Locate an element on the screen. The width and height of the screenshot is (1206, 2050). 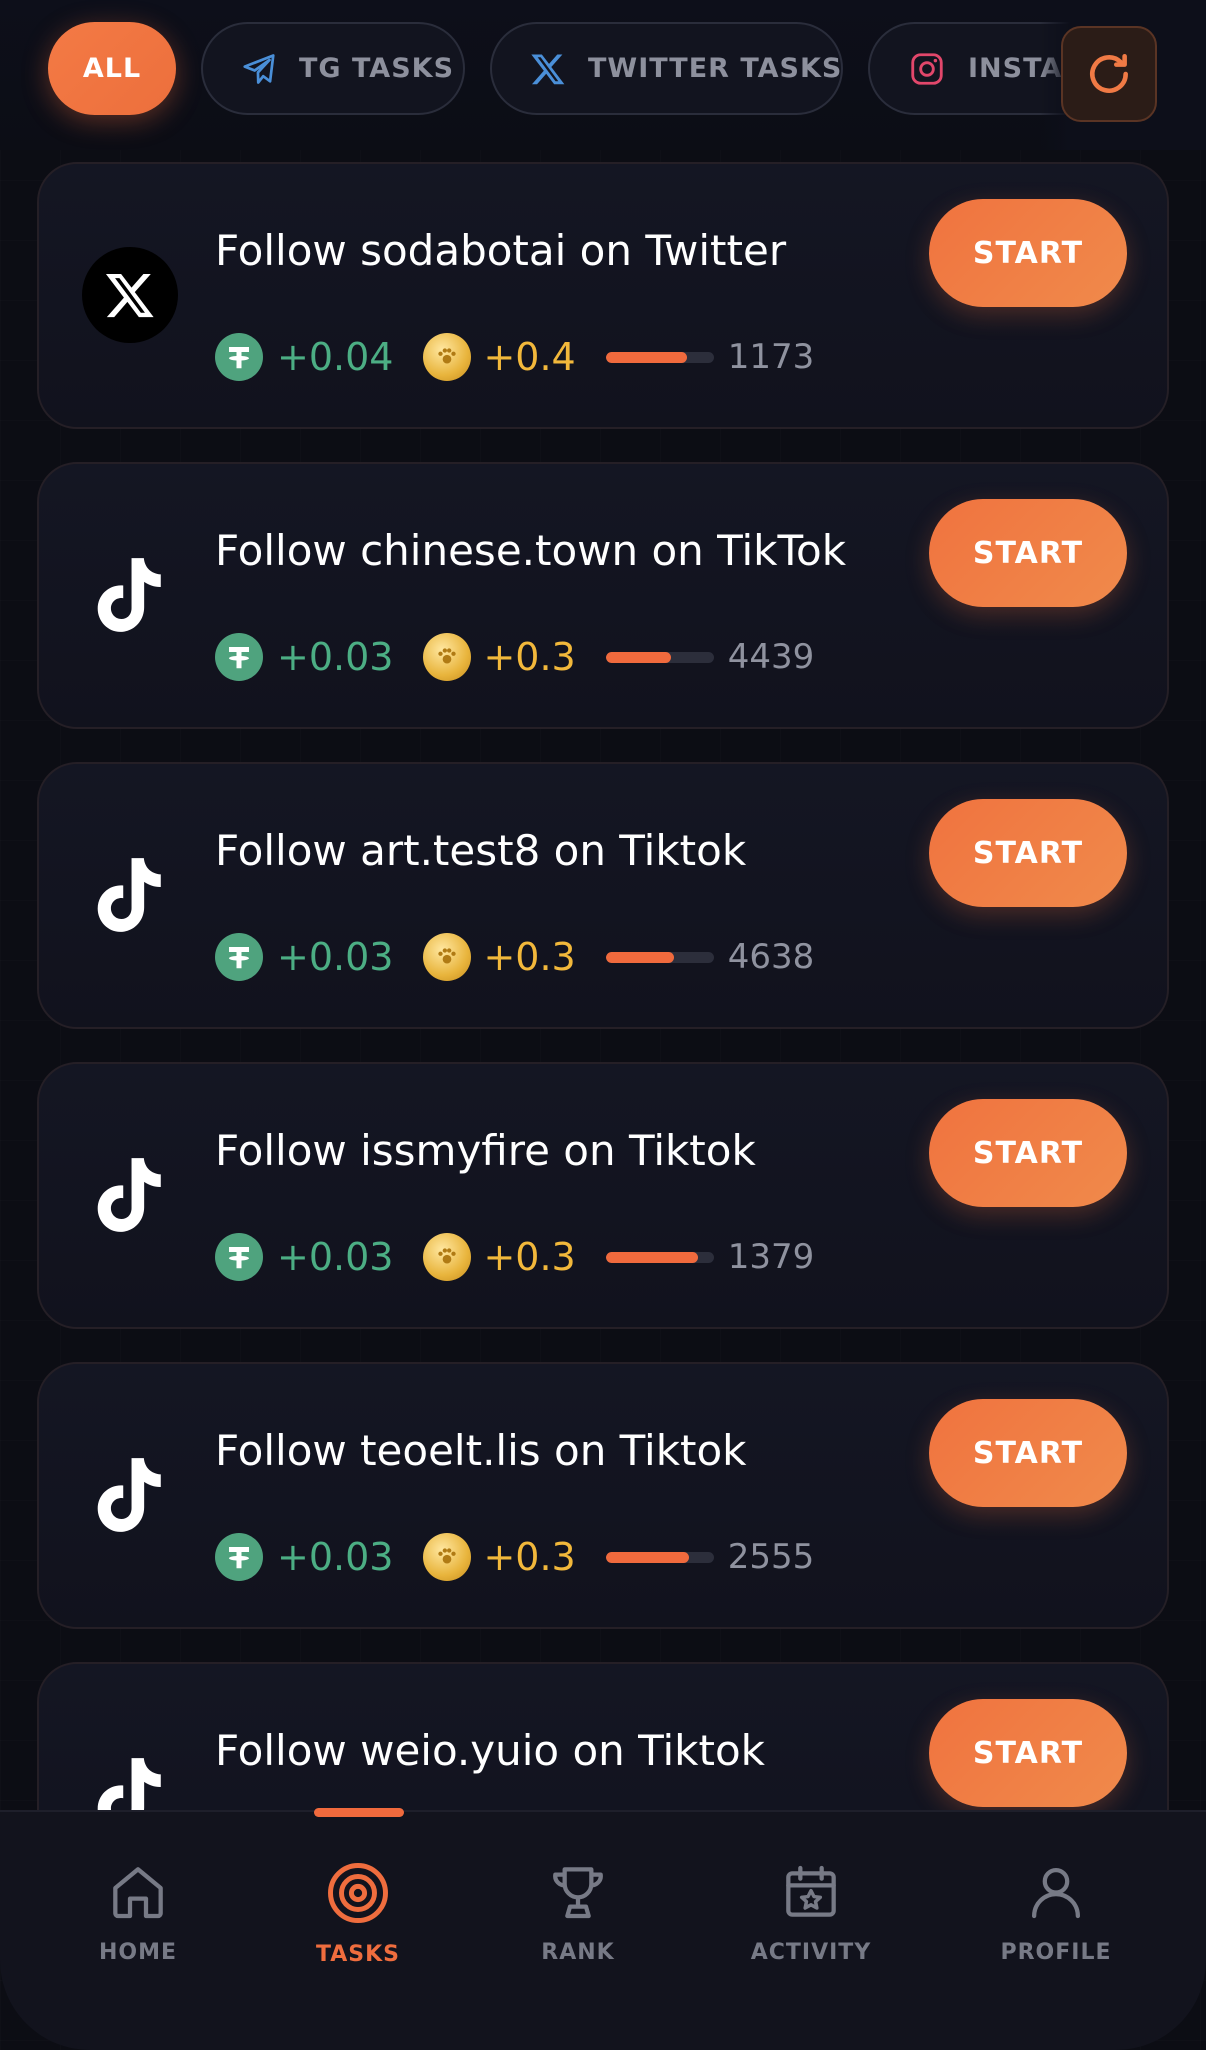
x-twitter-icon is located at coordinates (548, 68).